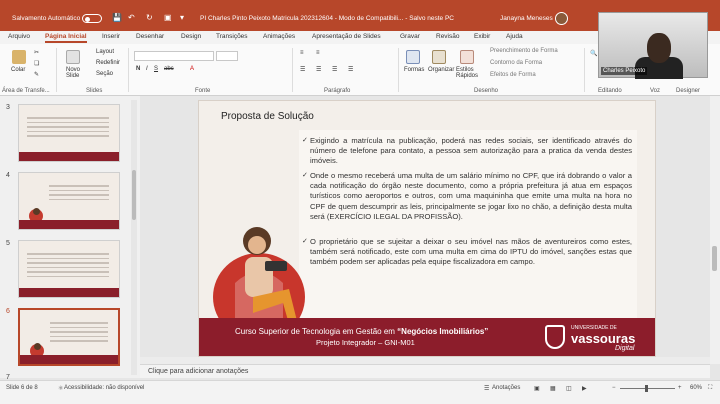 The image size is (720, 404). I want to click on font-size-field, so click(227, 56).